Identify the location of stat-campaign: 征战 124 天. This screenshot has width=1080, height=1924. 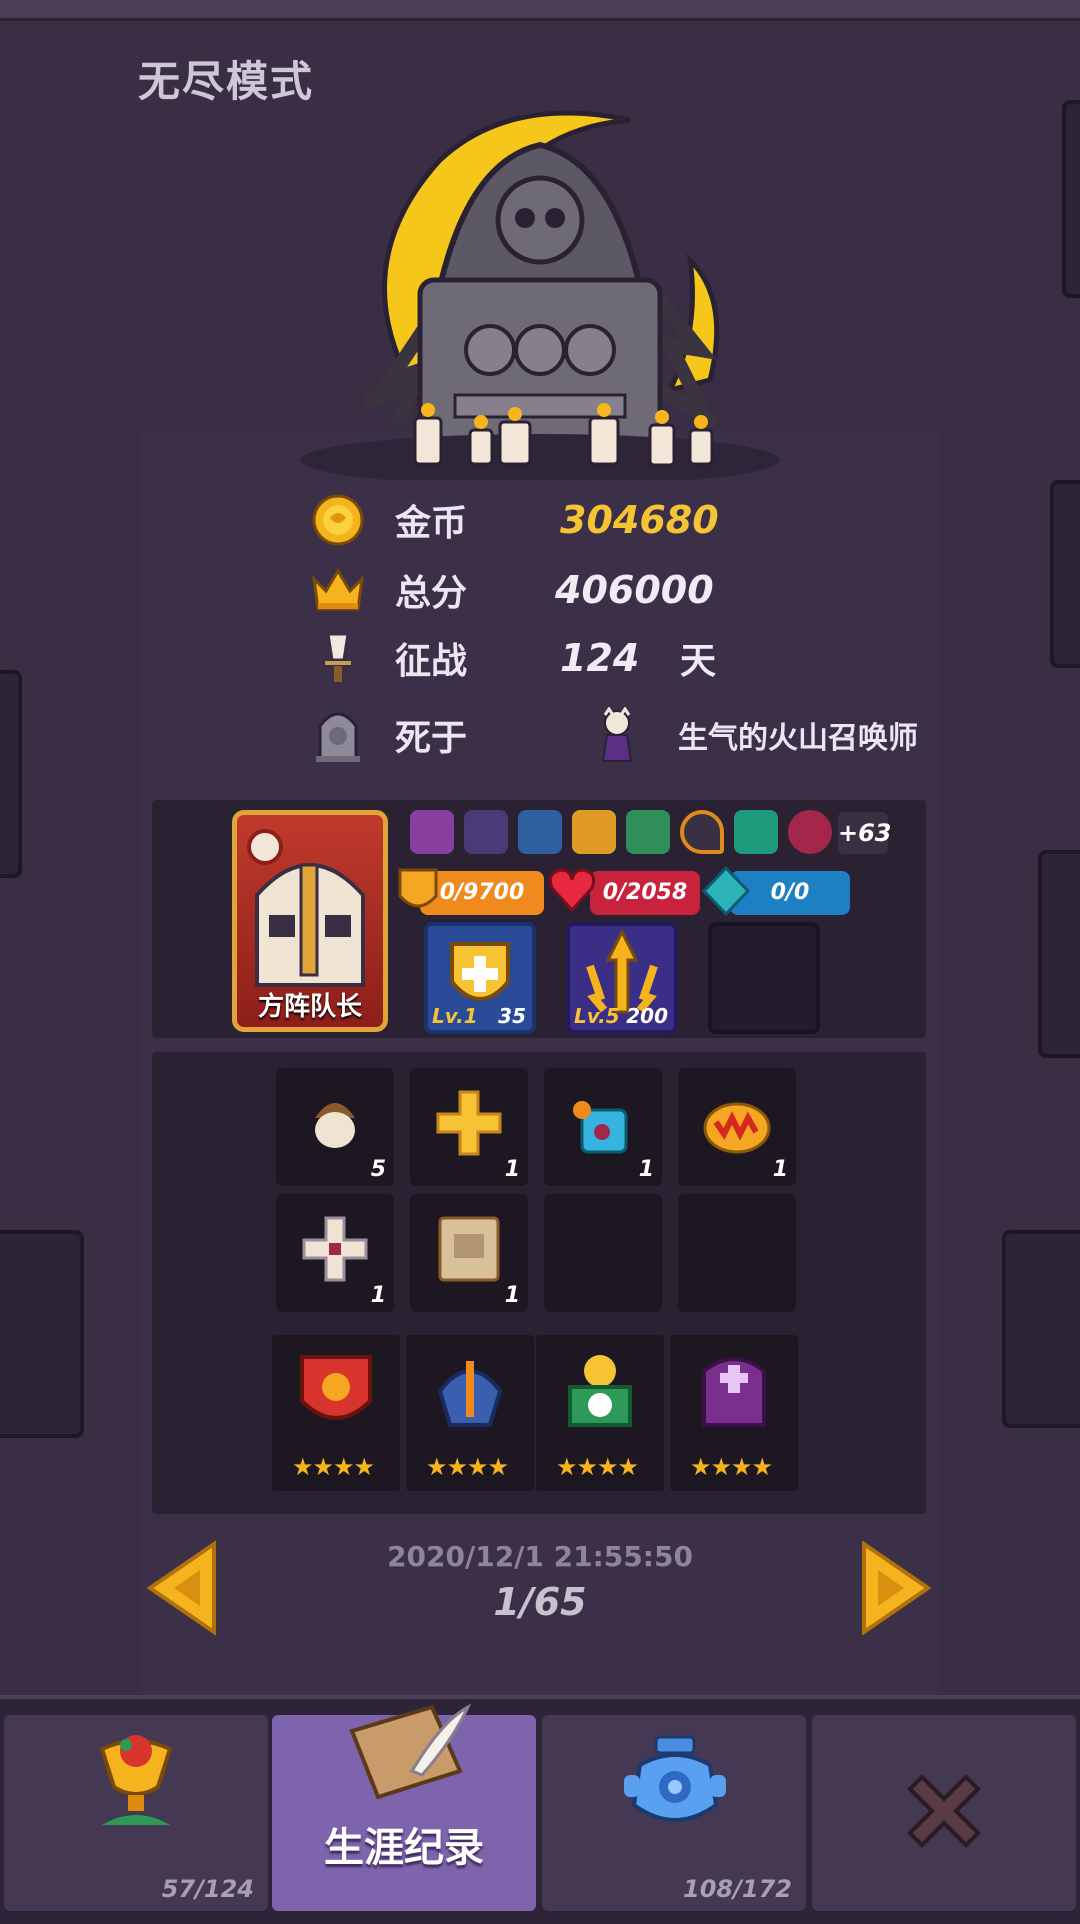
(513, 658).